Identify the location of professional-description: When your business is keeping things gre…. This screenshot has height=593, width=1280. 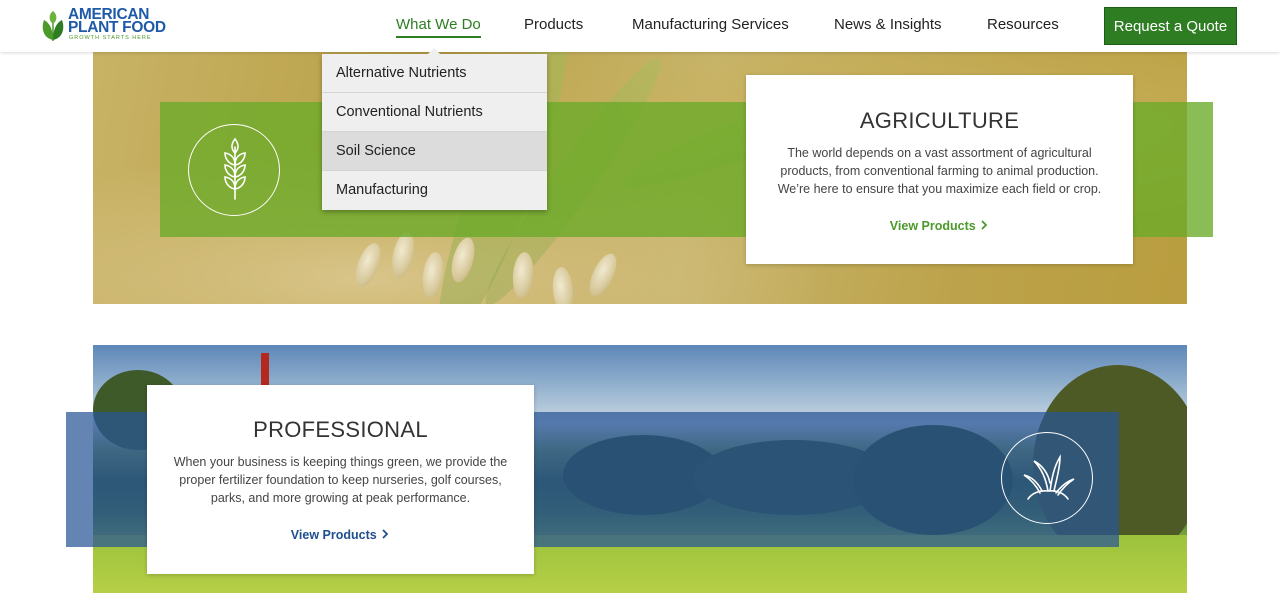
(340, 480).